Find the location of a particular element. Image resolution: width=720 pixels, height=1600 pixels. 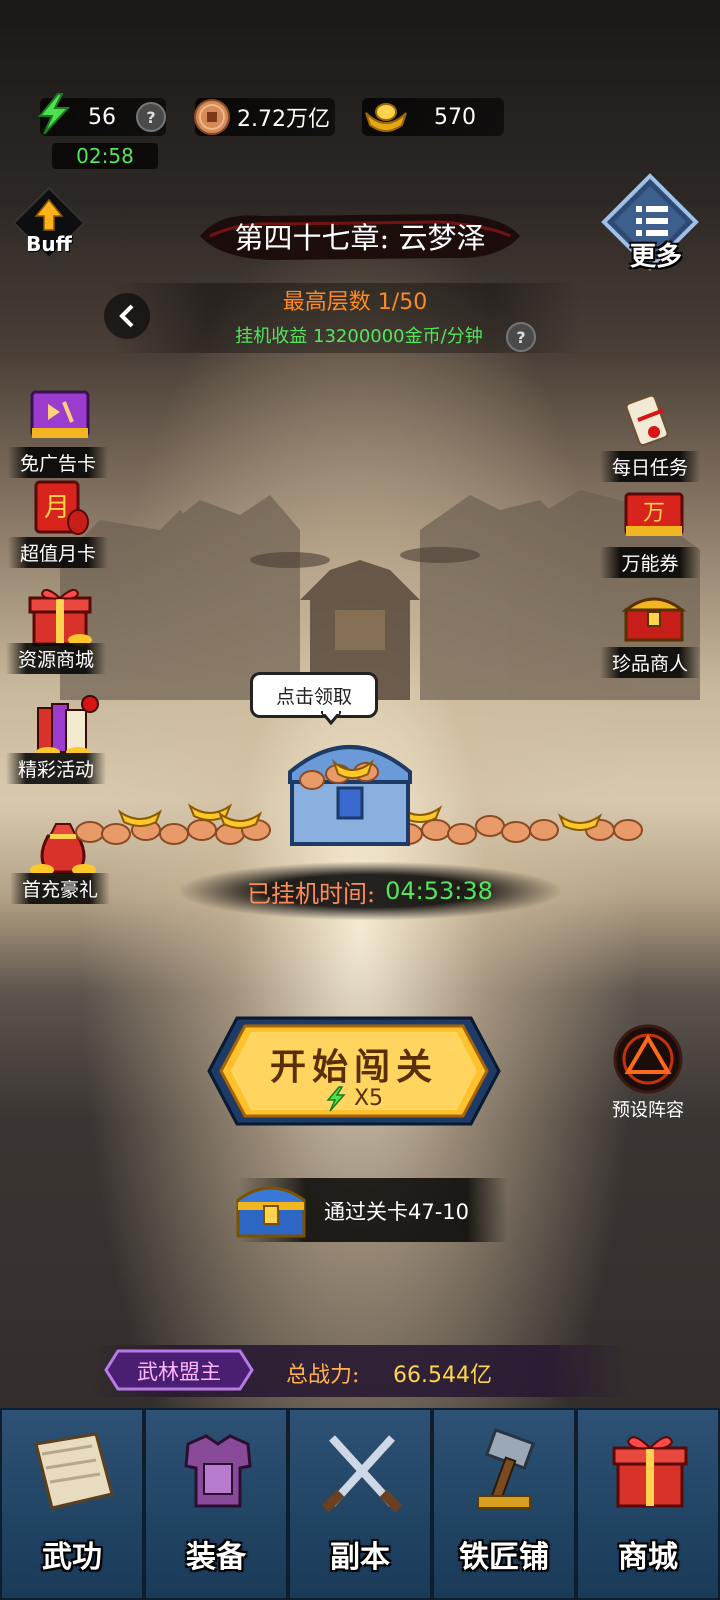

chapter-banner: 第四十七章: 云梦泽 is located at coordinates (360, 236).